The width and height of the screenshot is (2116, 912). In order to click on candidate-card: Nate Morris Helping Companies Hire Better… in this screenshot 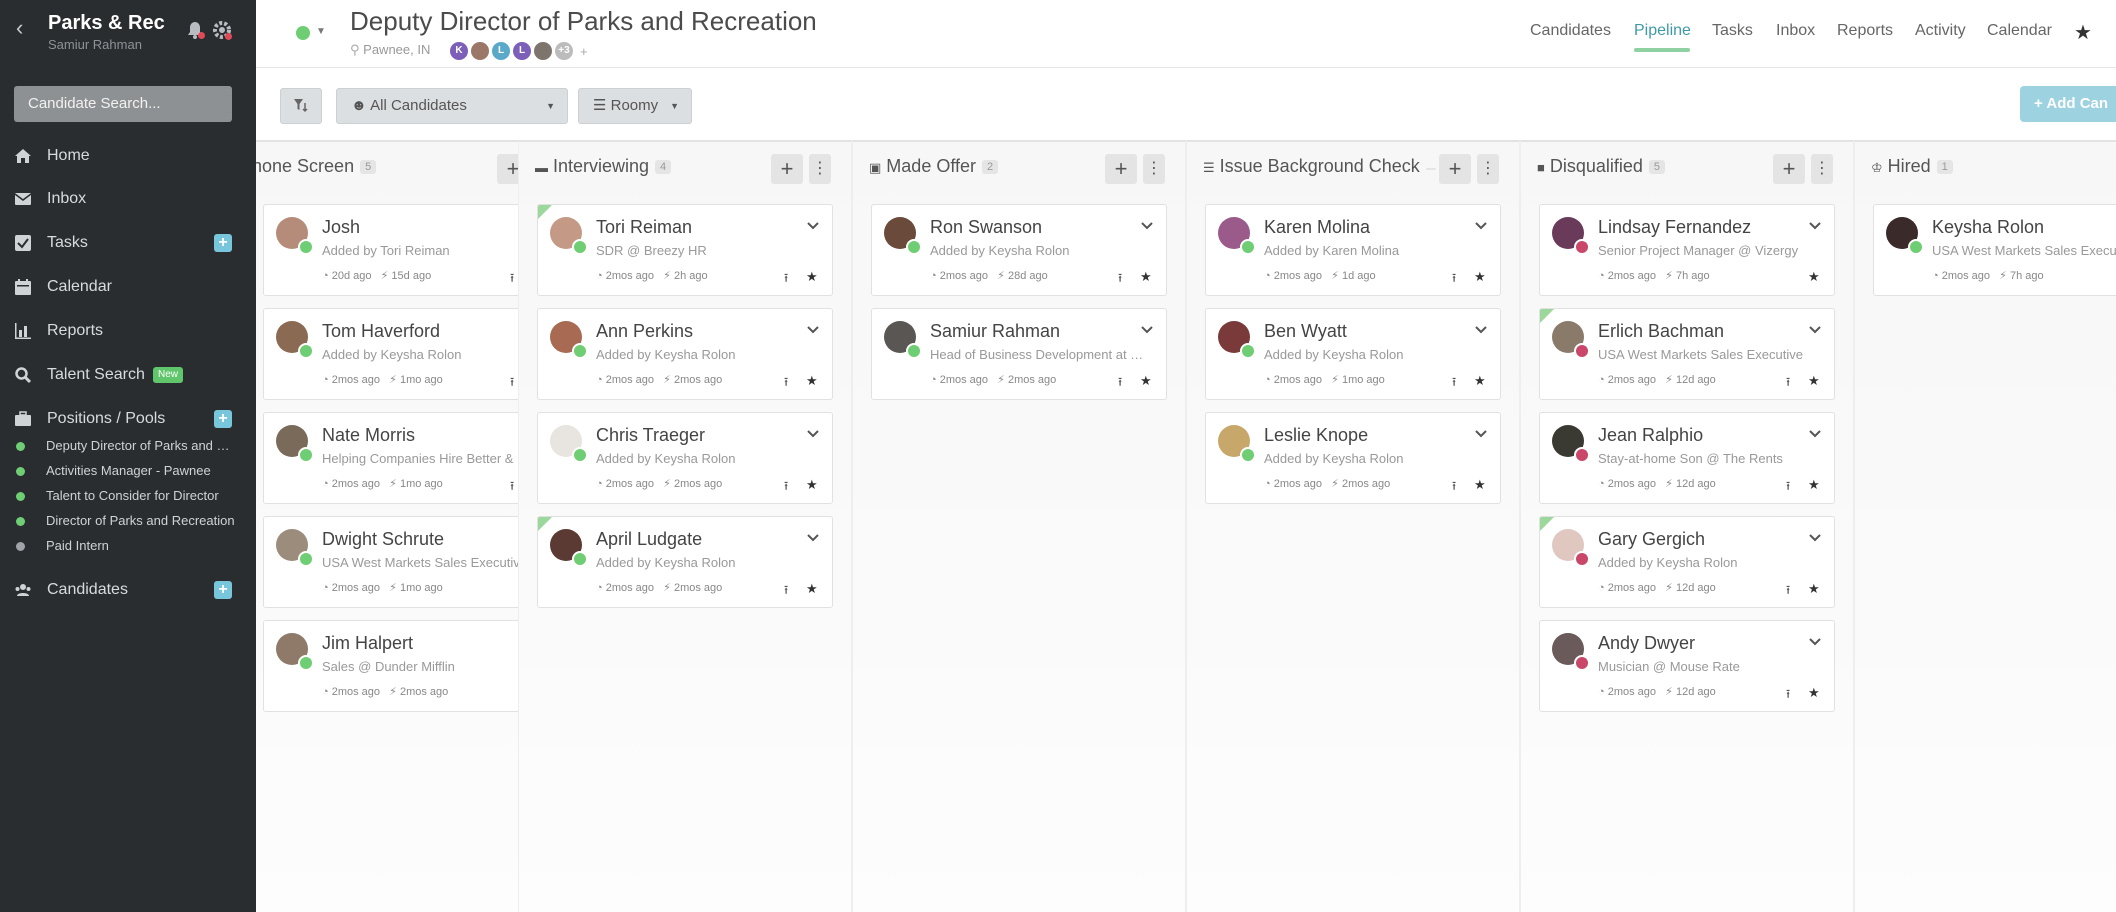, I will do `click(411, 458)`.